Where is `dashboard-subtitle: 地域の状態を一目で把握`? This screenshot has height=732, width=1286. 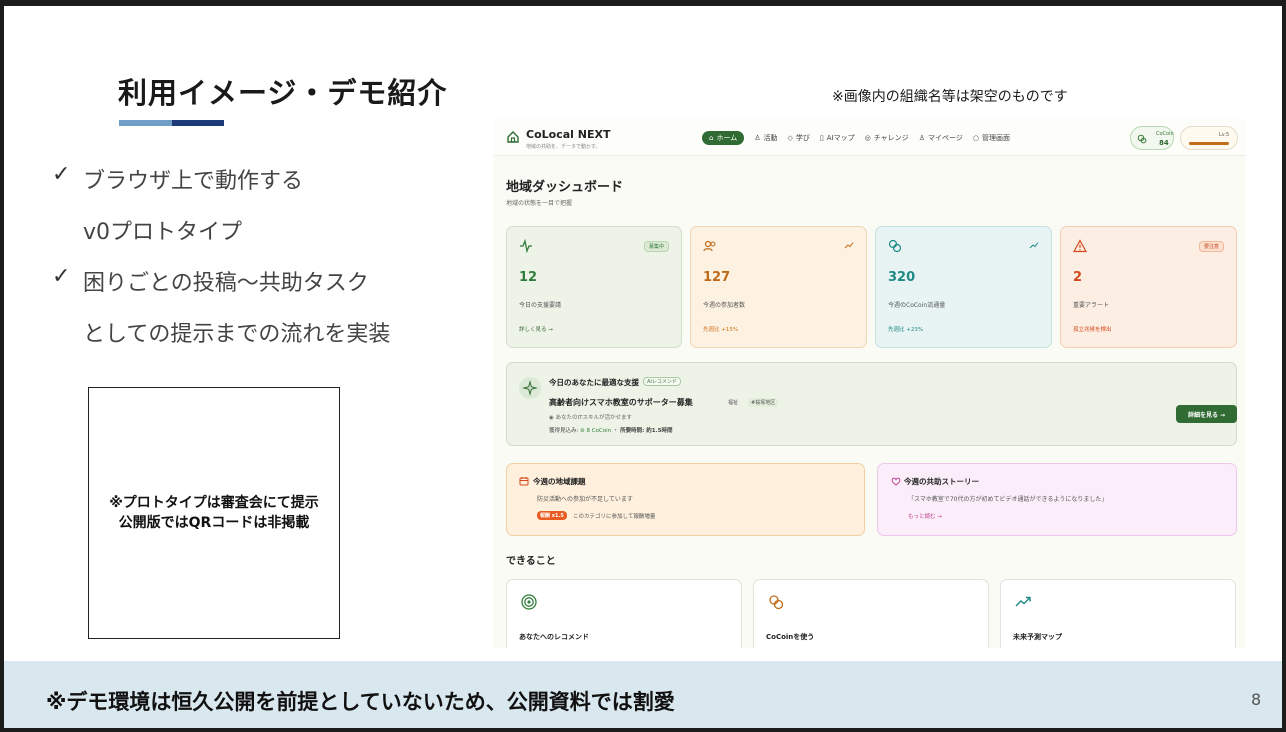
dashboard-subtitle: 地域の状態を一目で把握 is located at coordinates (539, 203).